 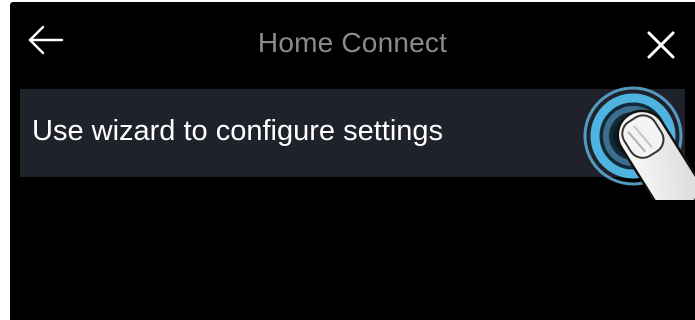 I want to click on settings-item-label: Use wizard to configure settings, so click(x=238, y=131).